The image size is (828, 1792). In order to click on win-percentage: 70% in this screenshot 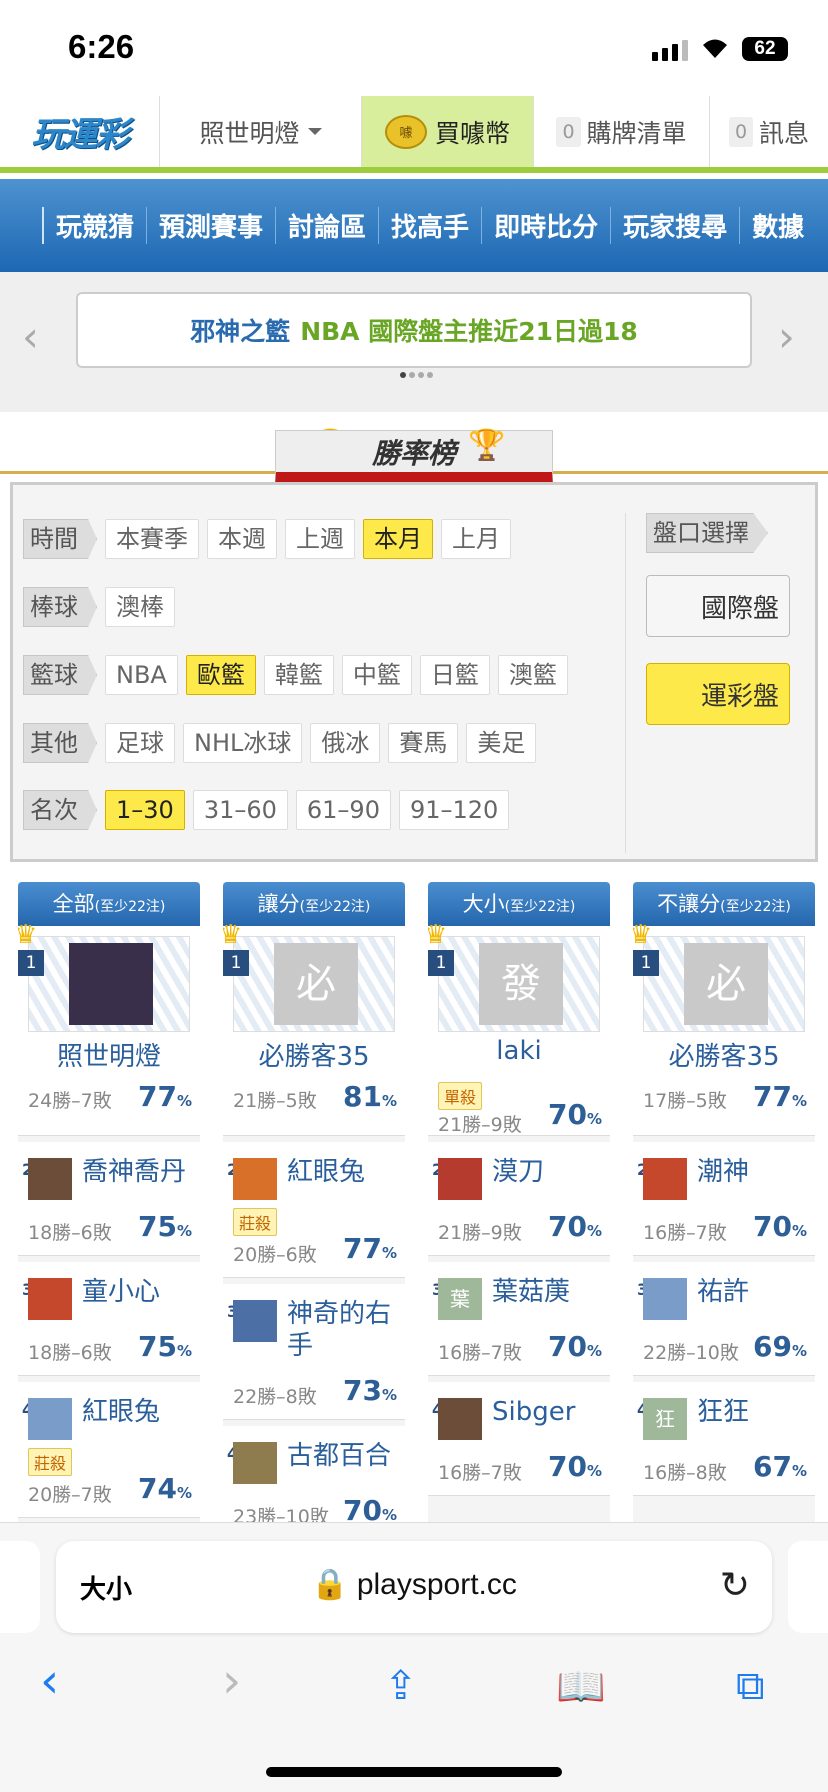, I will do `click(575, 1114)`.